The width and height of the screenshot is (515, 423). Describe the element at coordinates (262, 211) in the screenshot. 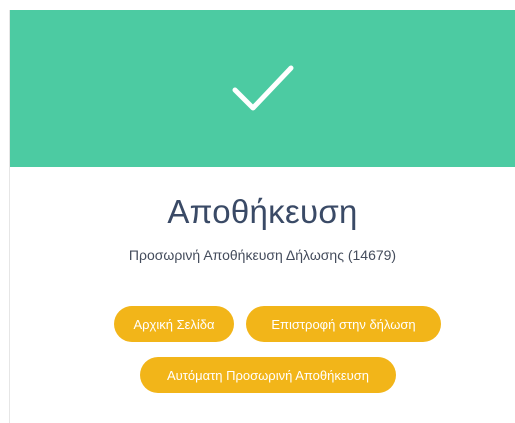

I see `dialog-title: Αποθήκευση` at that location.